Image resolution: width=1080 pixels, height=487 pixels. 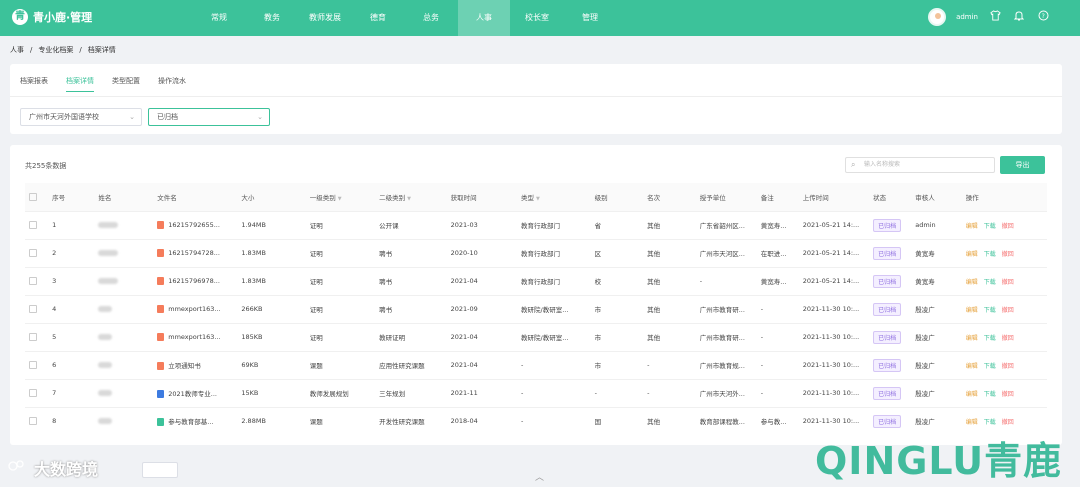 I want to click on tab: 档案详情, so click(x=80, y=84).